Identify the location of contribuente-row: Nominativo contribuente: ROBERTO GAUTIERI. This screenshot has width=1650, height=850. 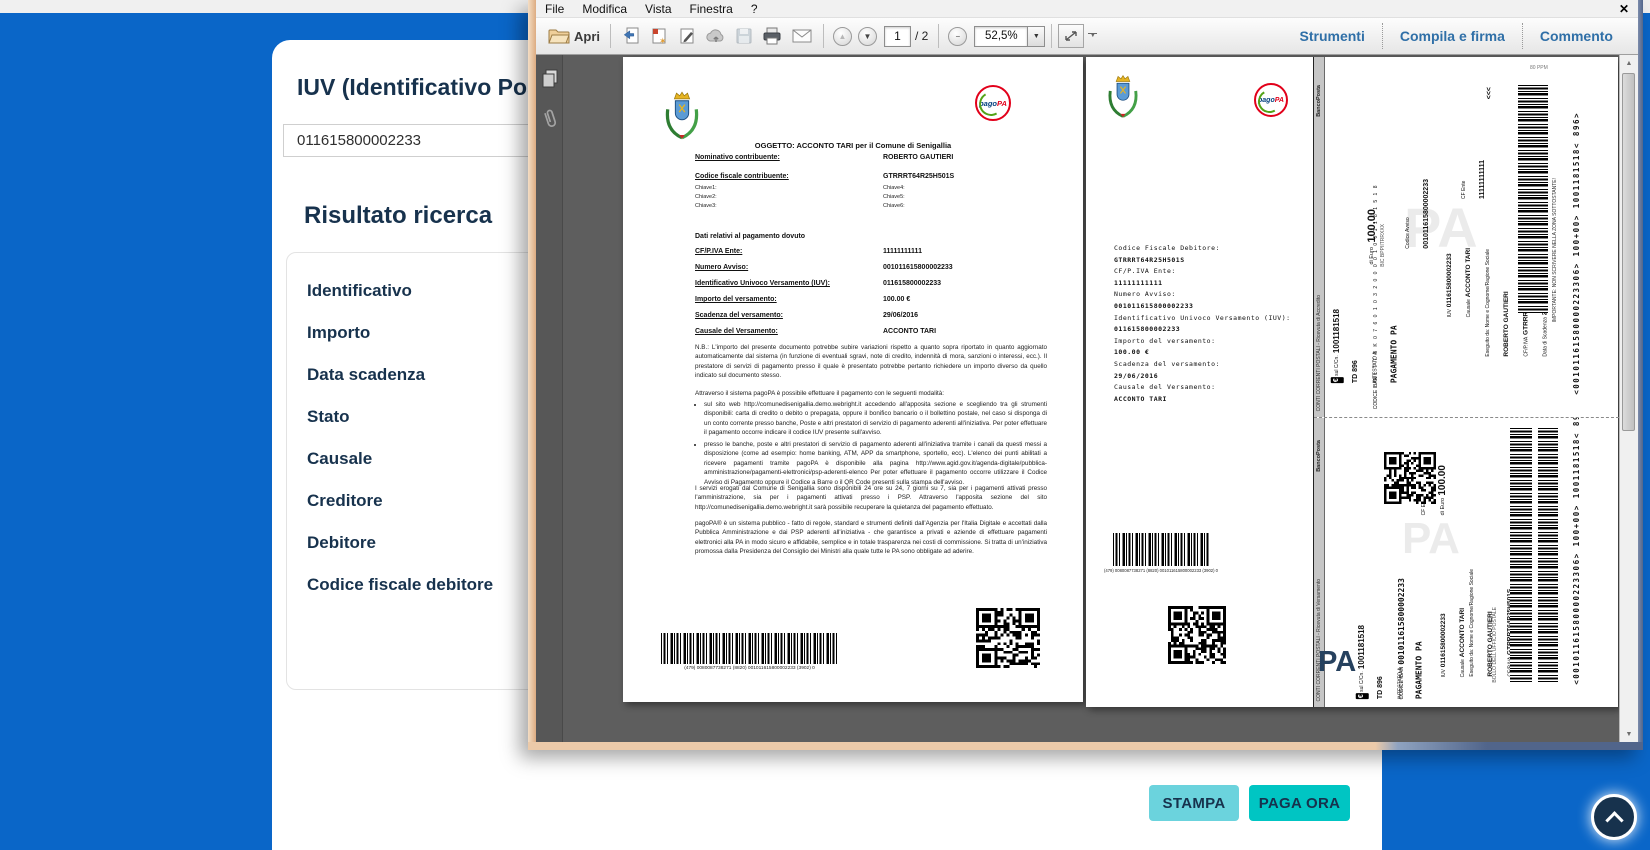
(871, 157).